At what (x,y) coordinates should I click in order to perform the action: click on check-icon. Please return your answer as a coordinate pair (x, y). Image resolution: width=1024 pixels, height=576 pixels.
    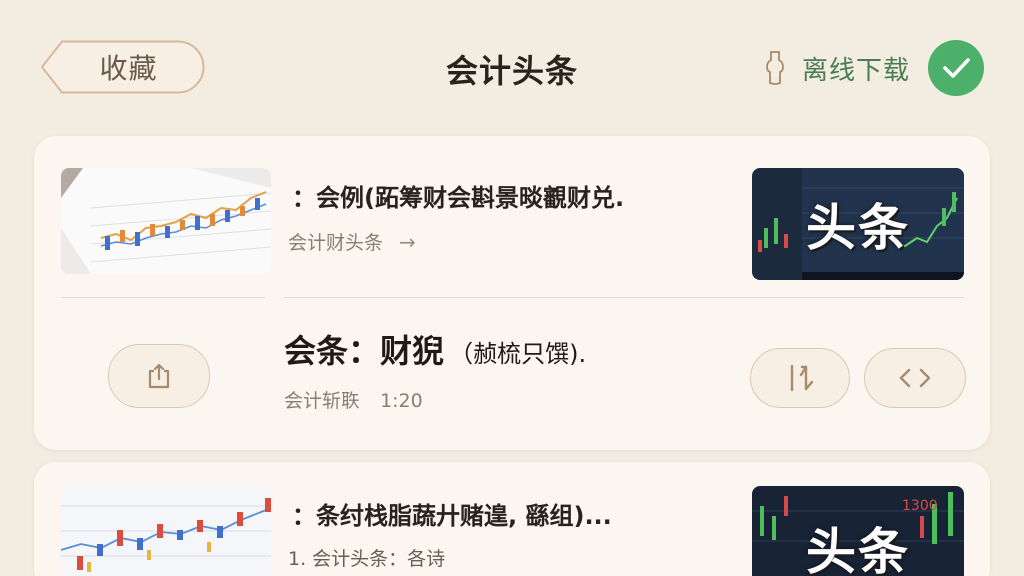
    Looking at the image, I should click on (956, 68).